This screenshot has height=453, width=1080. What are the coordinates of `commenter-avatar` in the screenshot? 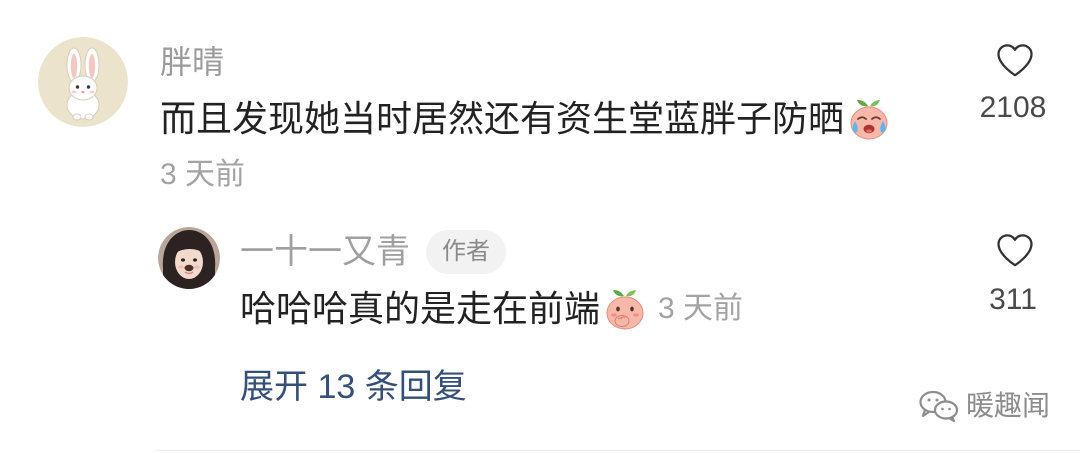 It's located at (83, 82).